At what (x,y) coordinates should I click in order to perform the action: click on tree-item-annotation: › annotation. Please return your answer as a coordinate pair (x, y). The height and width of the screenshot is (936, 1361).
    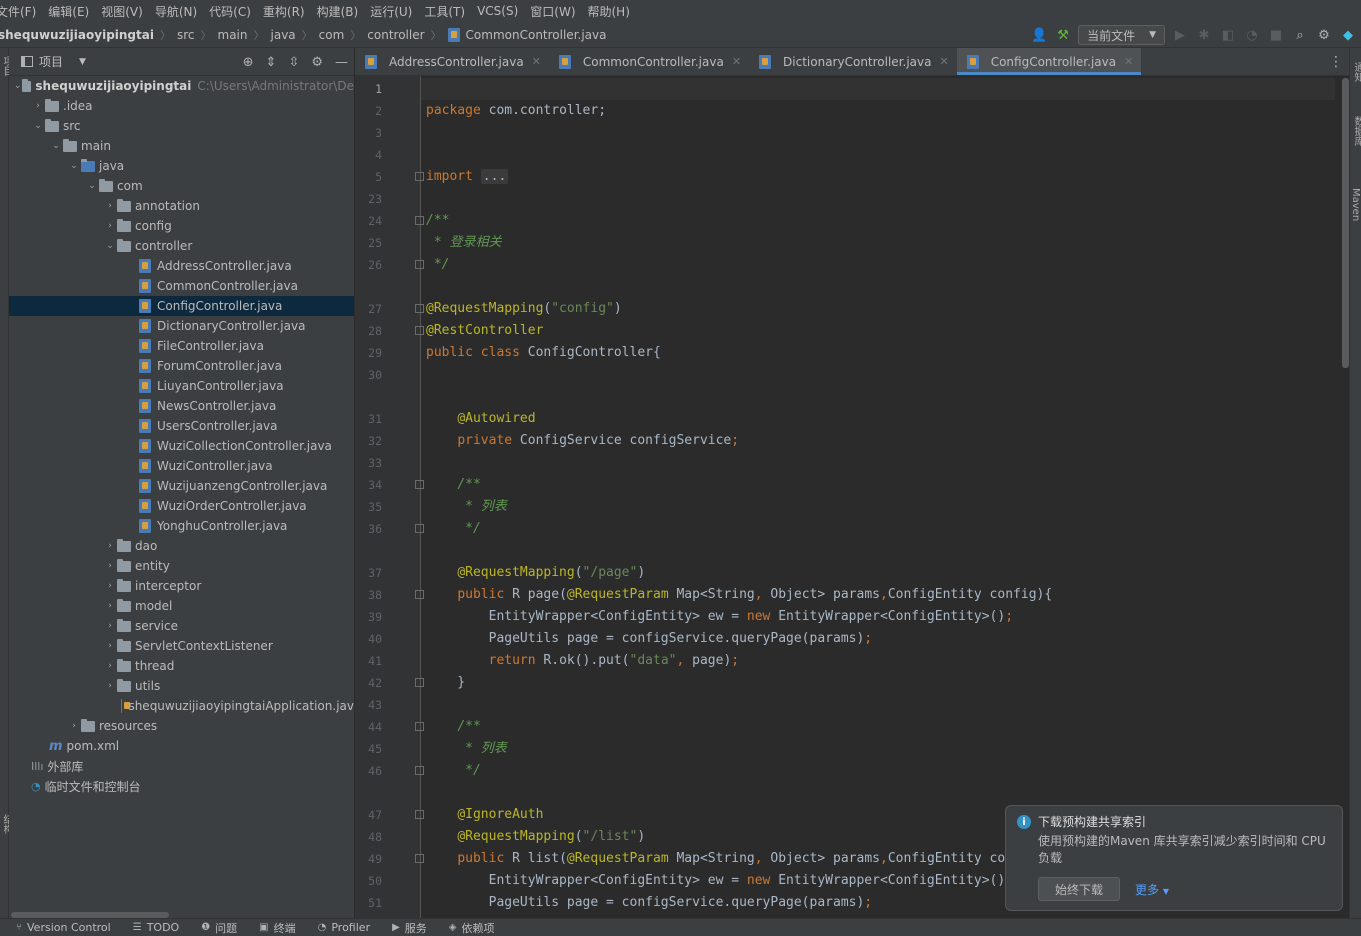
    Looking at the image, I should click on (181, 206).